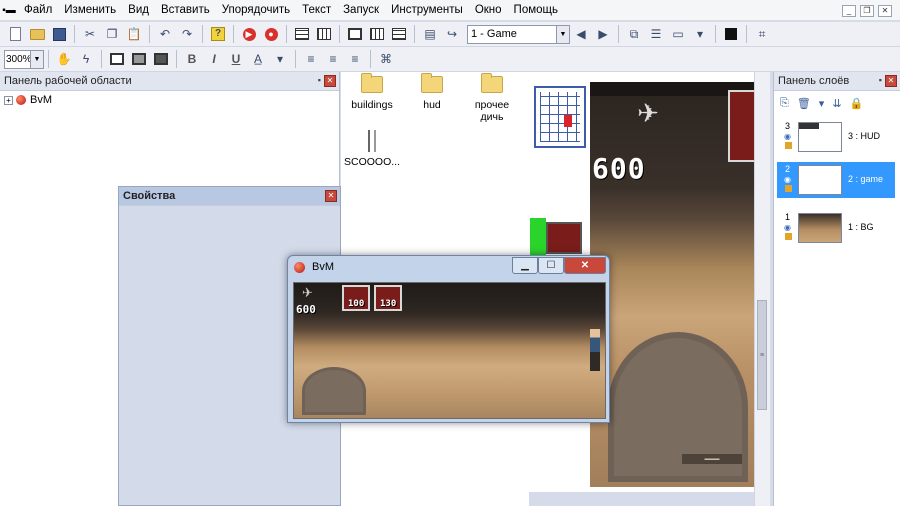 Image resolution: width=900 pixels, height=506 pixels. Describe the element at coordinates (236, 59) in the screenshot. I see `underline-button: U` at that location.